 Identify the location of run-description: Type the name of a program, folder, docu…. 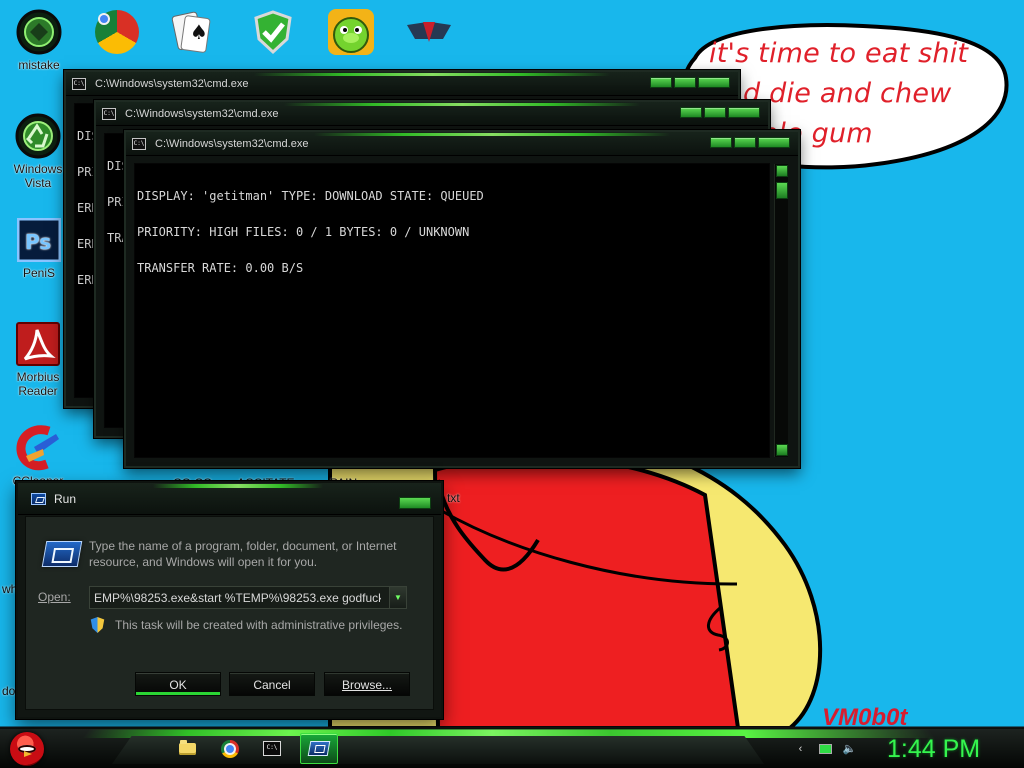
(243, 554).